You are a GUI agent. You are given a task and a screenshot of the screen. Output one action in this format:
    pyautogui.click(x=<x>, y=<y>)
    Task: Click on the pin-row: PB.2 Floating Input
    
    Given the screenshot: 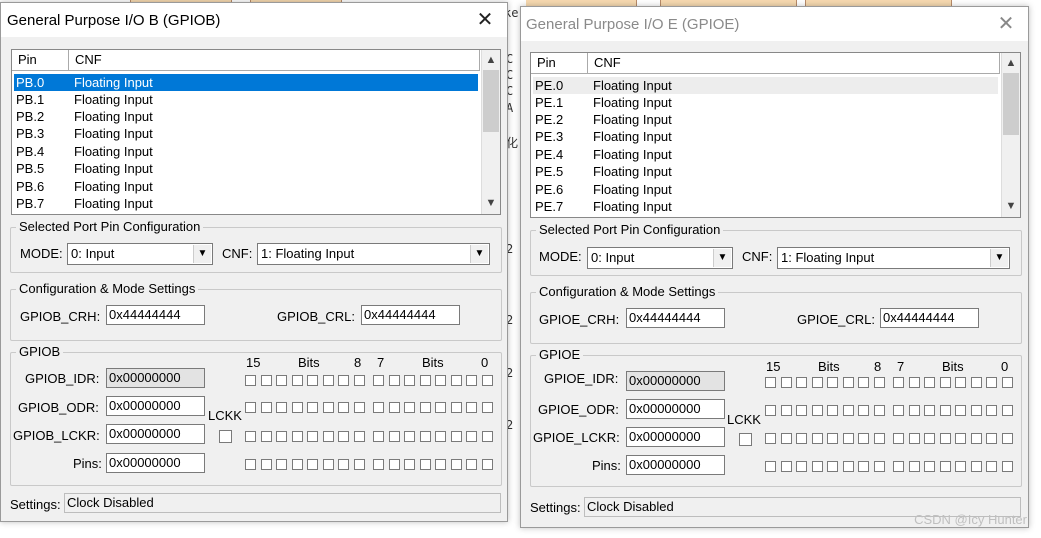 What is the action you would take?
    pyautogui.click(x=246, y=116)
    